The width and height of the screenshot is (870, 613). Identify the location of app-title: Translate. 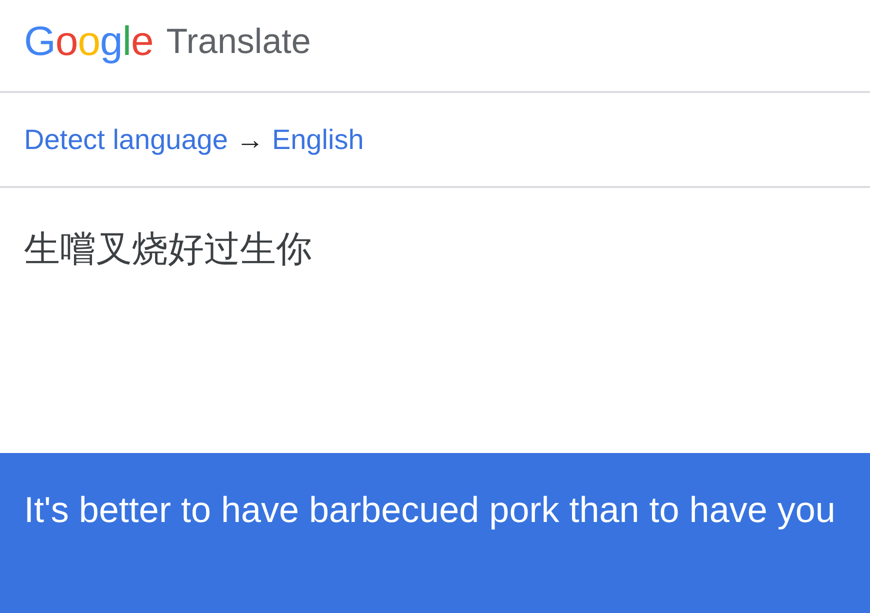
(238, 42).